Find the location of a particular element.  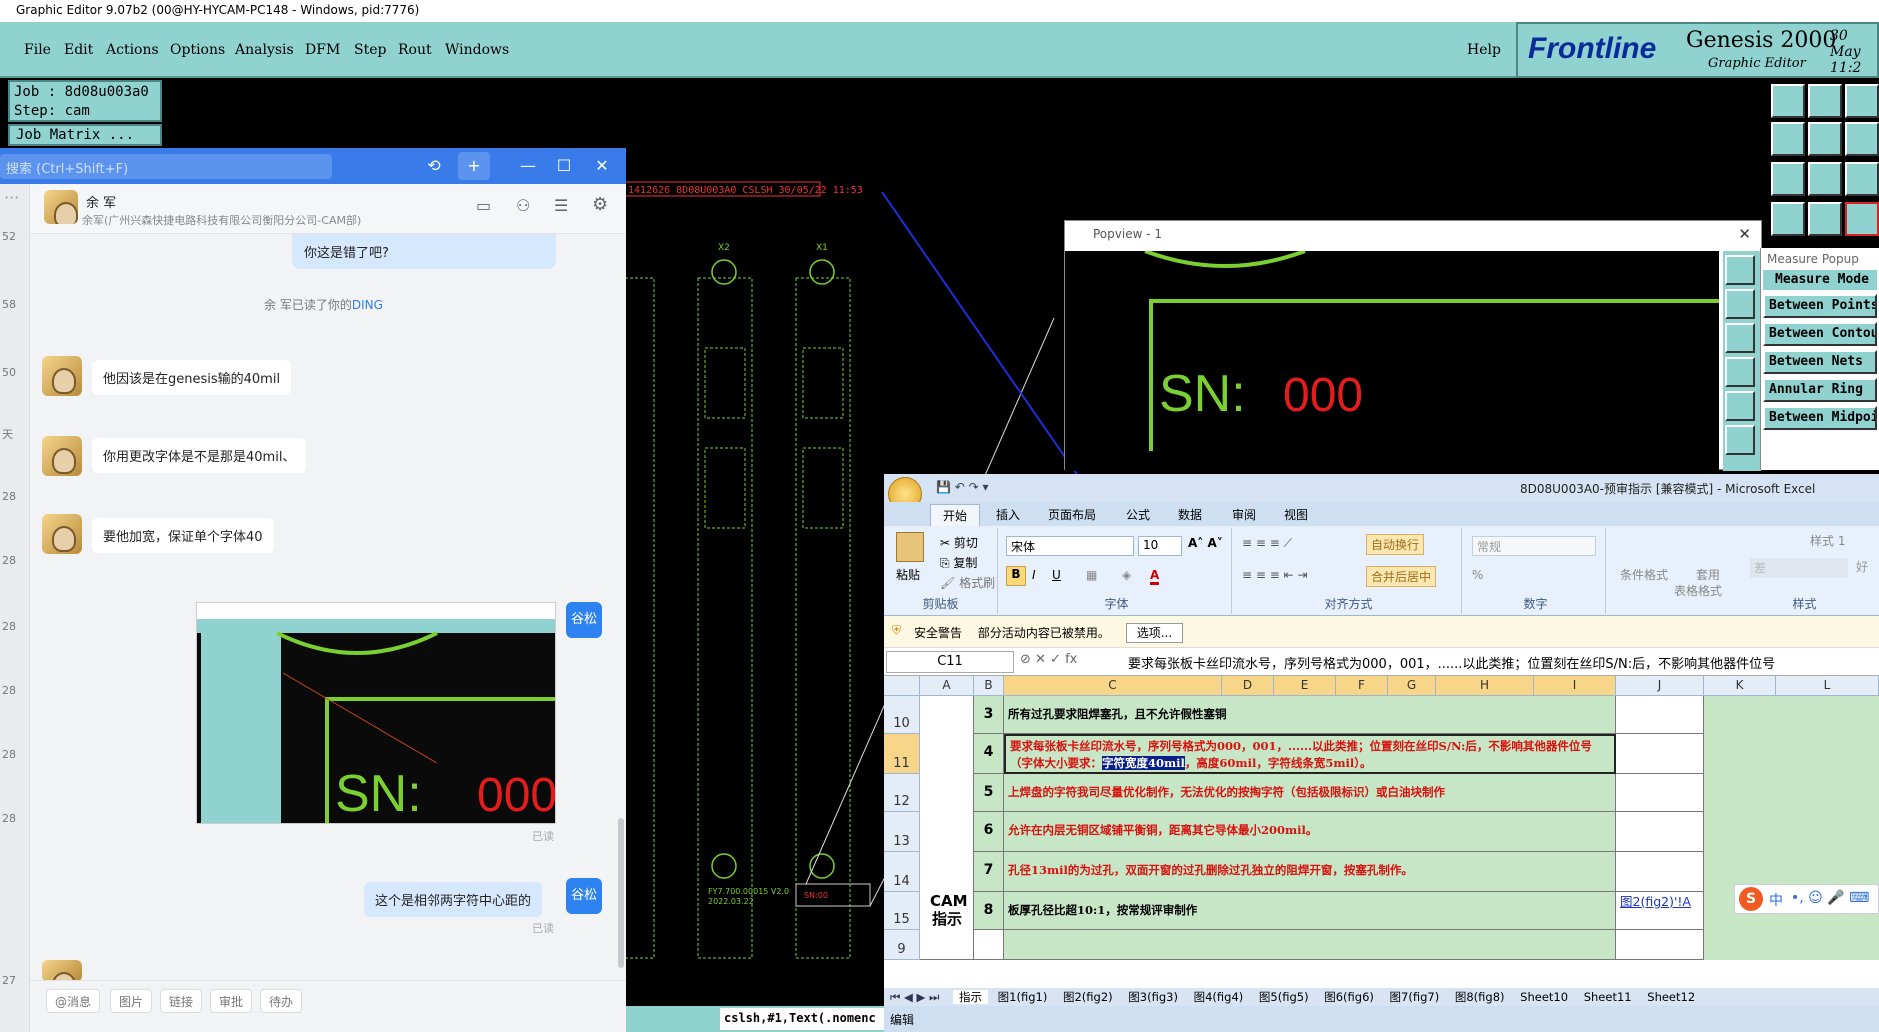

sheet-tab: 图5(fig5) is located at coordinates (1284, 997).